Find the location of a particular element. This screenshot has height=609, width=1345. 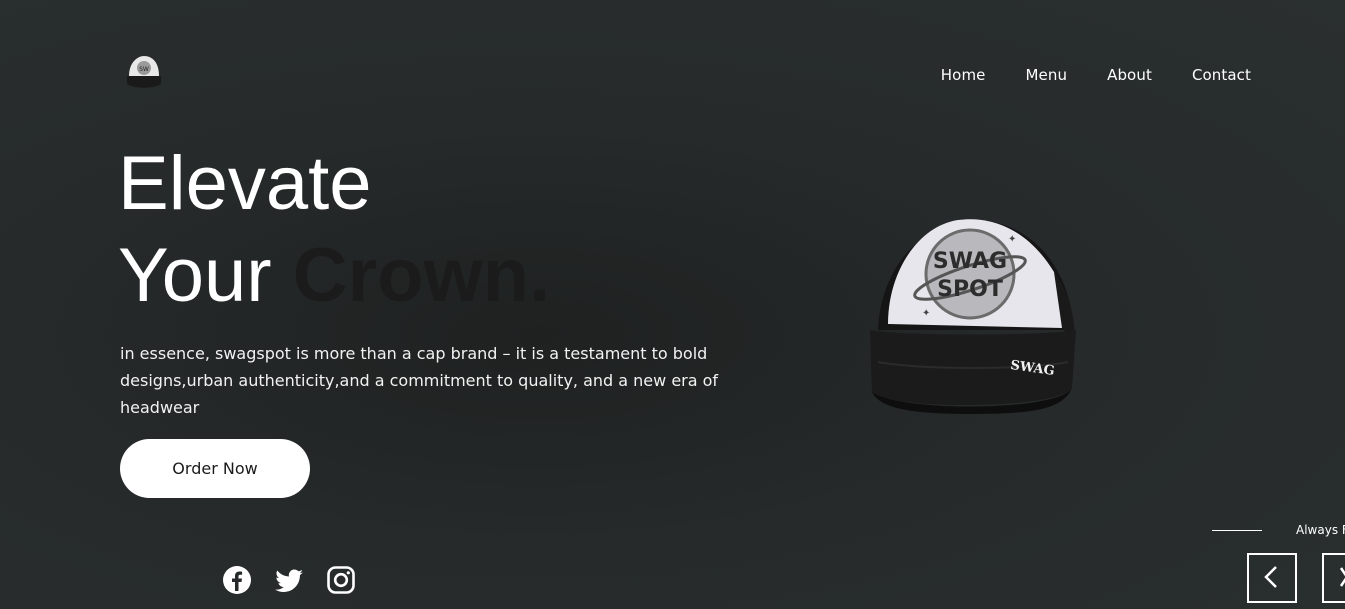

social-links is located at coordinates (289, 580).